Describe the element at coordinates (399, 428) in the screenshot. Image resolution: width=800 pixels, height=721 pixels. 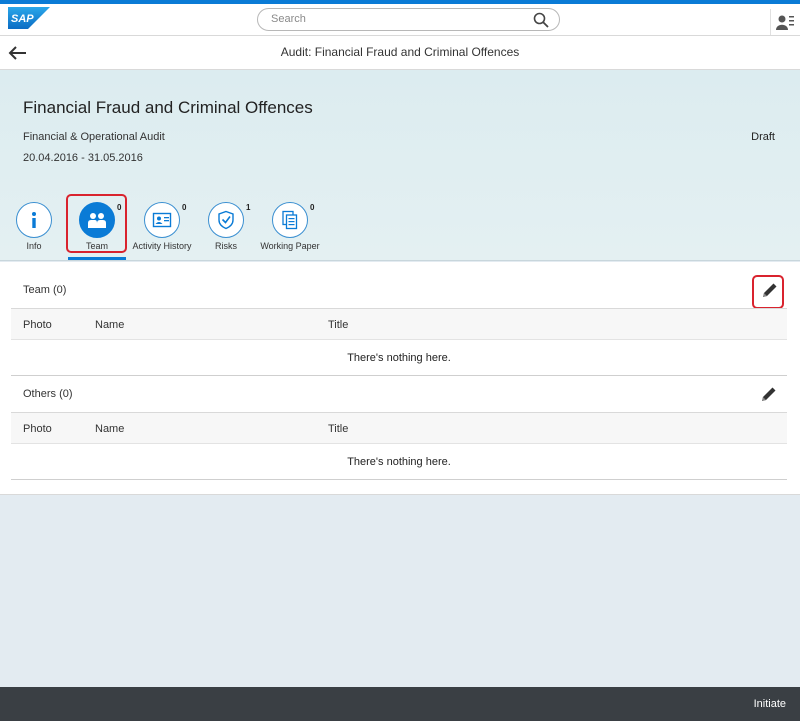
I see `others-table-header: Photo Name Title` at that location.